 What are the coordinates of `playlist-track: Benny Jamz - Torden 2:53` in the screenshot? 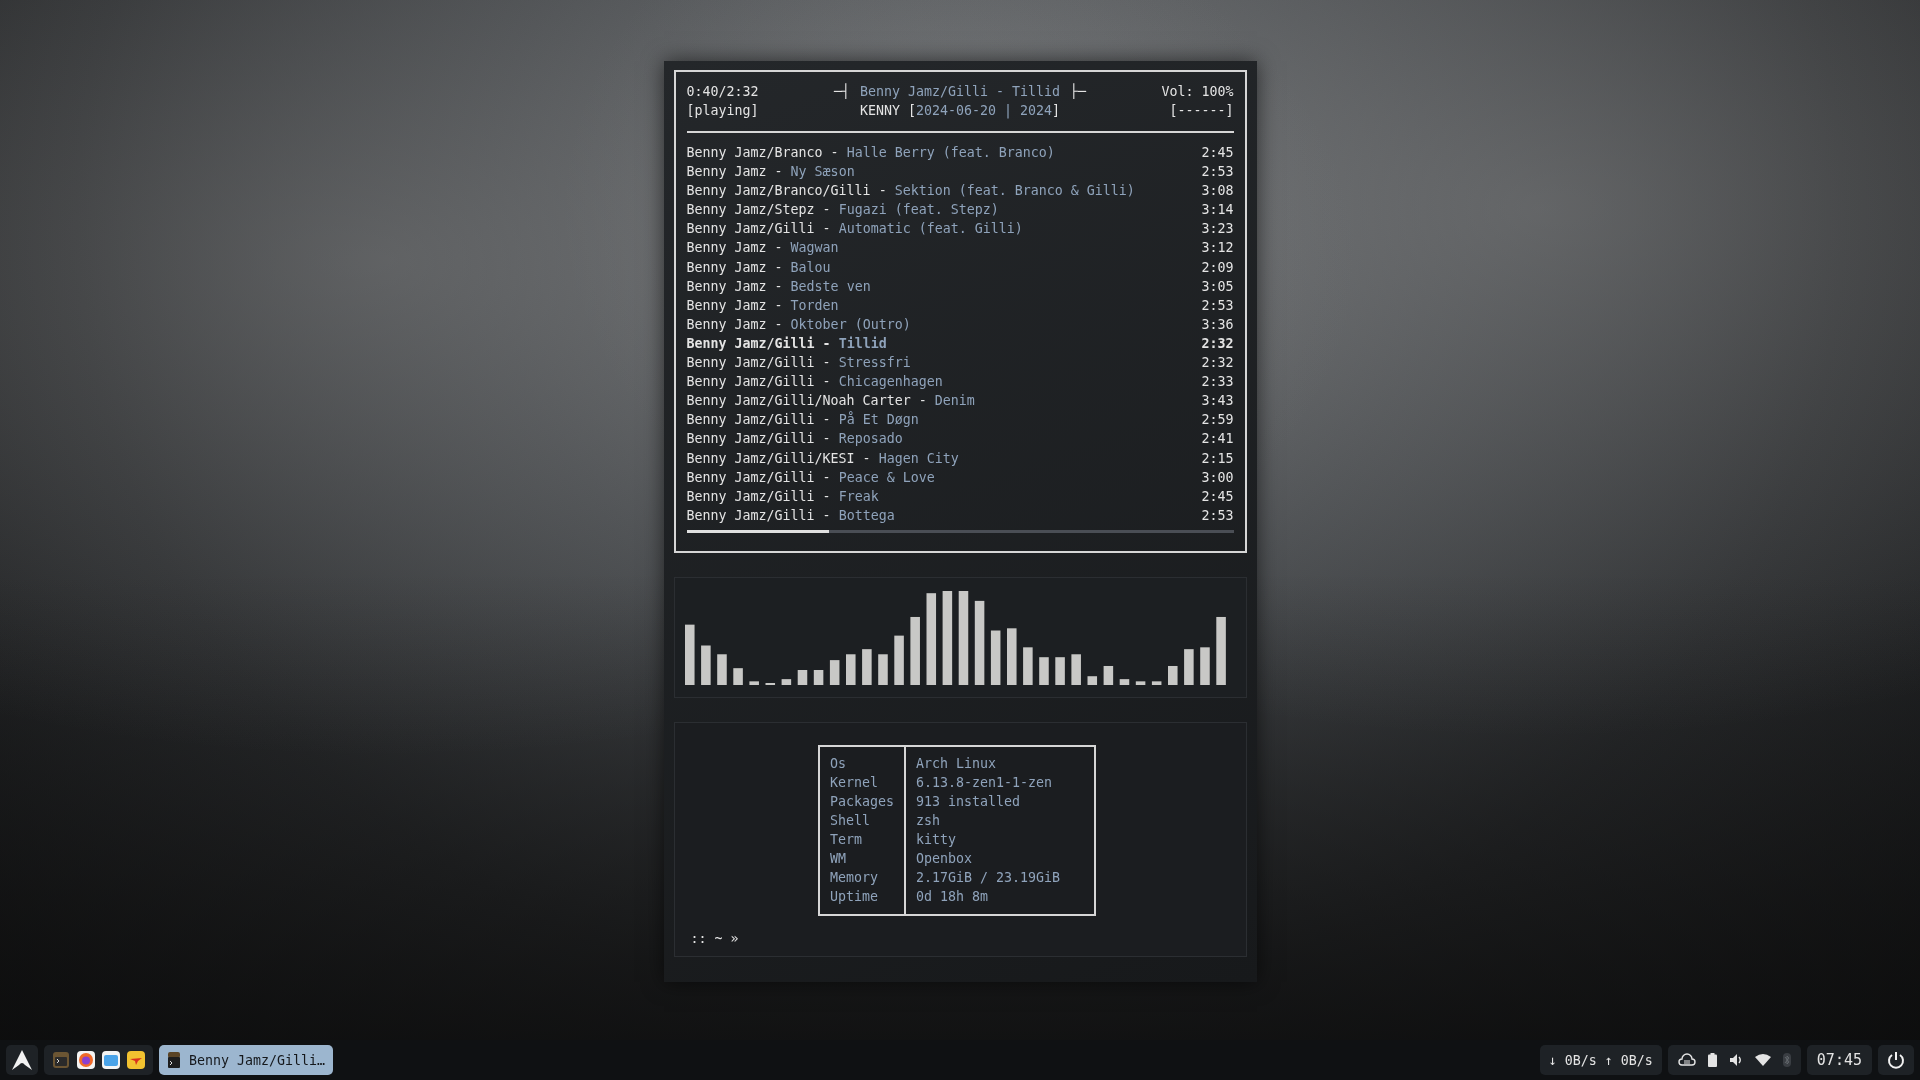 It's located at (960, 305).